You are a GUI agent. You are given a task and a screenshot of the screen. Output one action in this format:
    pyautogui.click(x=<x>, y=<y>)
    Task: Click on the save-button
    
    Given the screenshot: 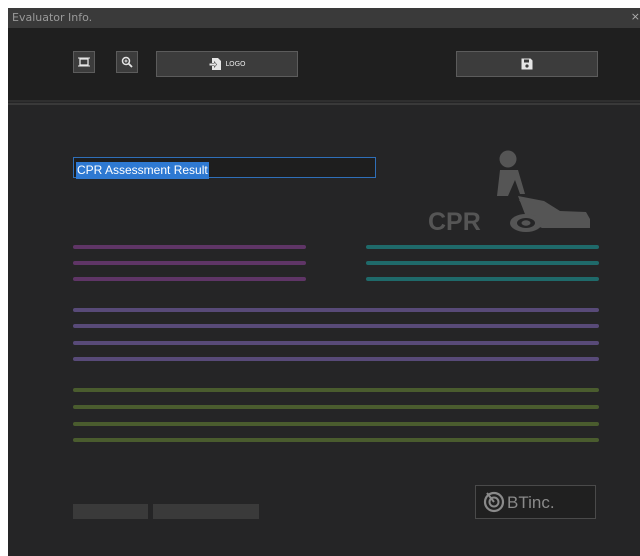 What is the action you would take?
    pyautogui.click(x=527, y=64)
    